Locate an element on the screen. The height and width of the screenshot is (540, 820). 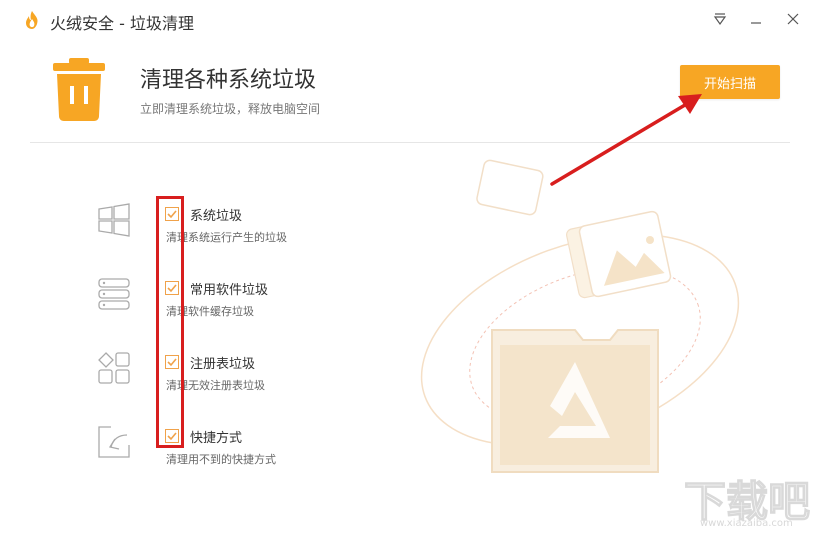
annotation-arrow is located at coordinates (626, 140).